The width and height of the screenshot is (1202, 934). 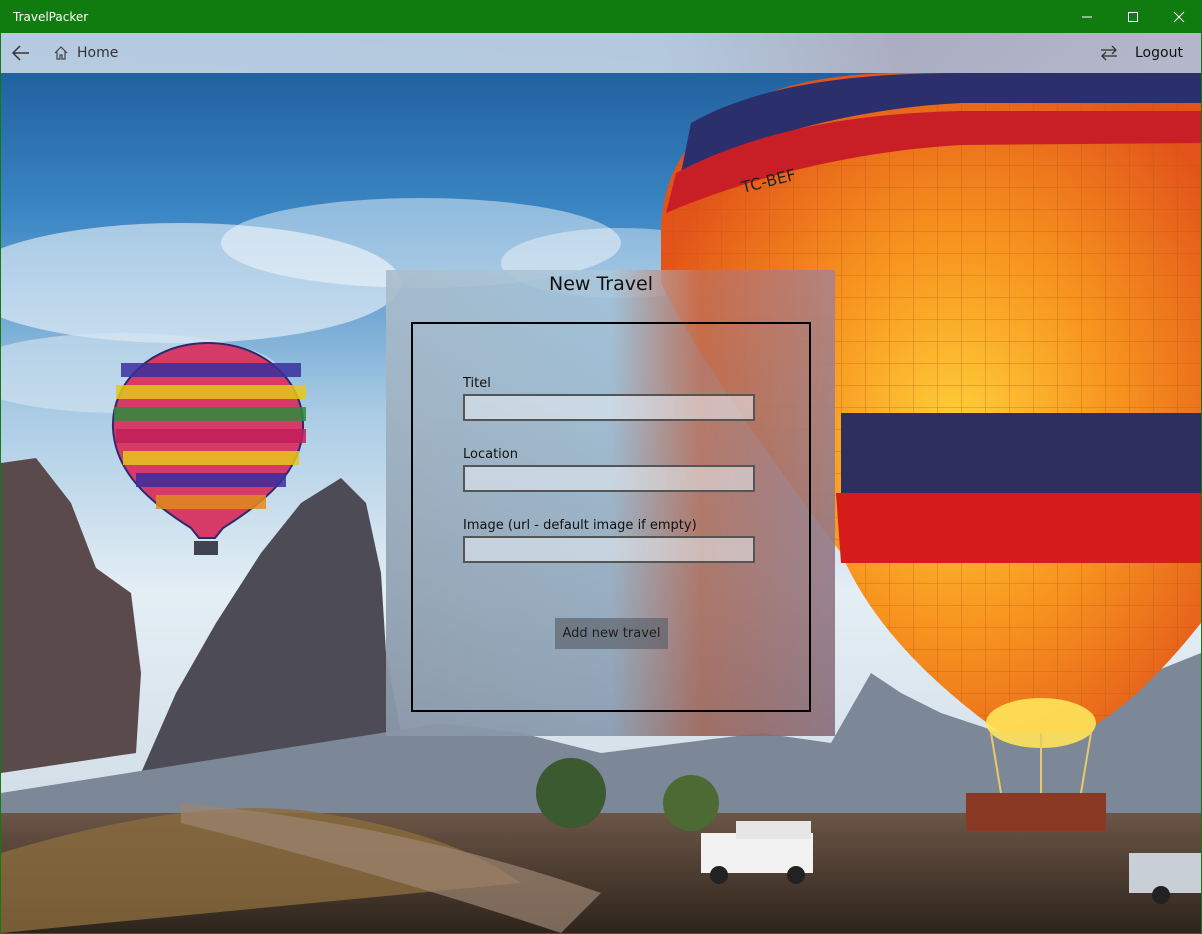 I want to click on title-bar: TravelPacker, so click(x=601, y=16).